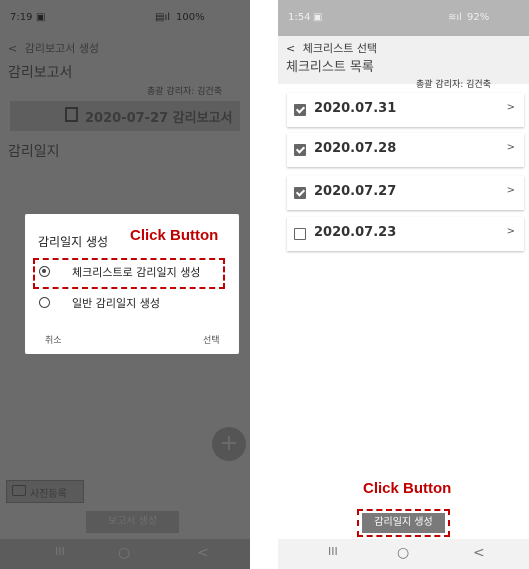  What do you see at coordinates (62, 48) in the screenshot?
I see `screen-title: 감리보고서 생성` at bounding box center [62, 48].